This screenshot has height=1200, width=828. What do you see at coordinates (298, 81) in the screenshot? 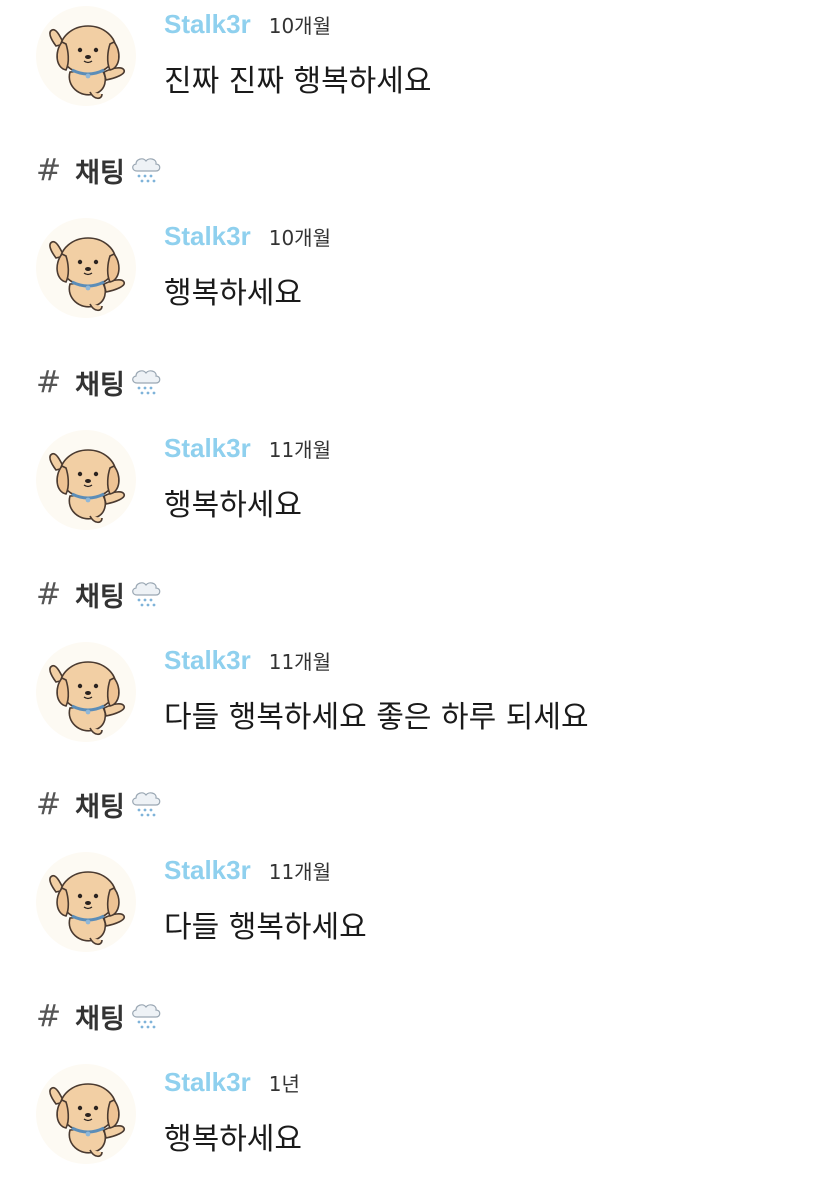
I see `message-text: 진짜 진짜 행복하세요` at bounding box center [298, 81].